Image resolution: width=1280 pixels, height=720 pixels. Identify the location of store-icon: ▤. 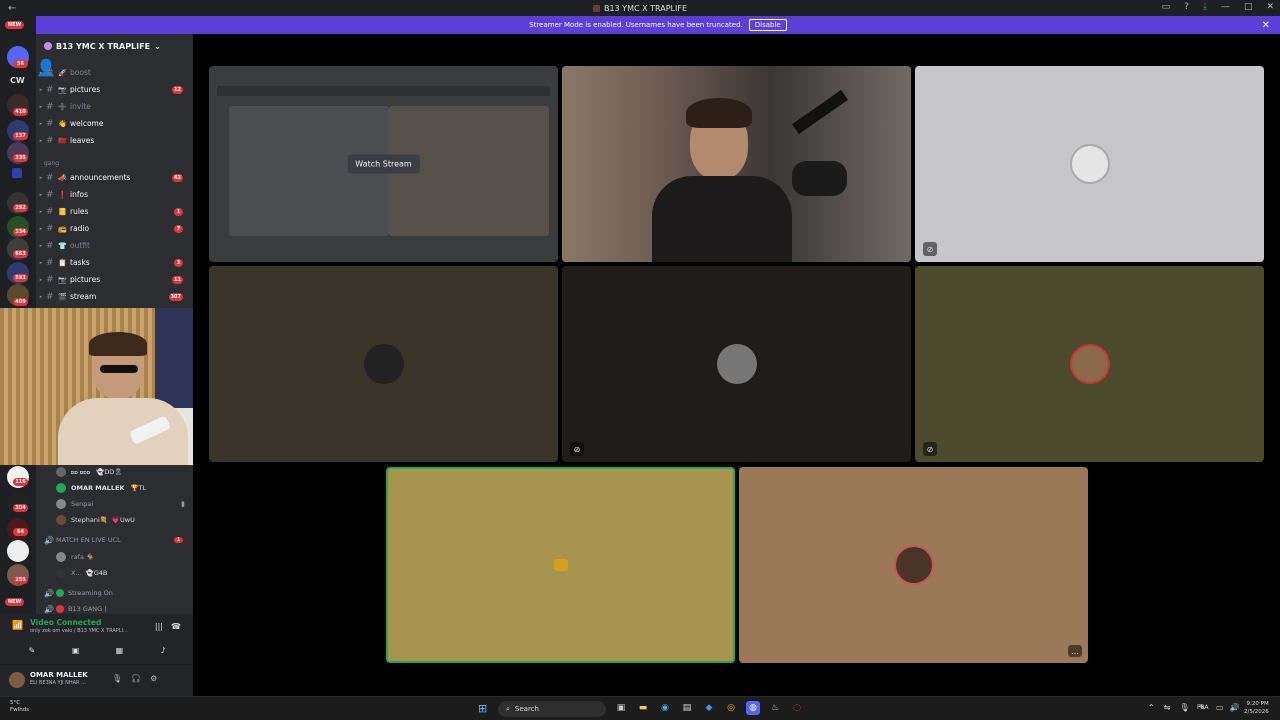
(687, 708).